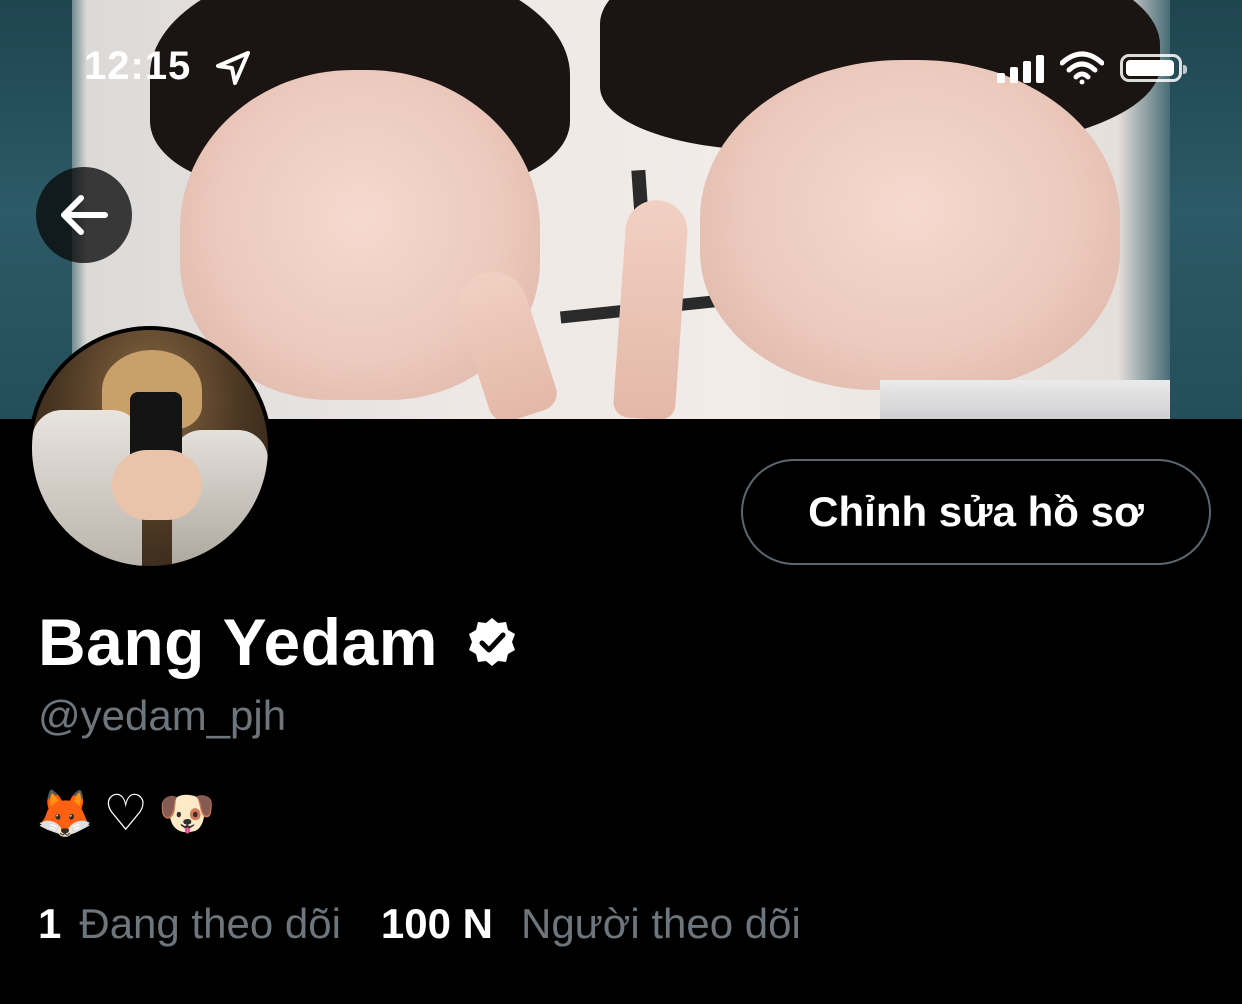 The width and height of the screenshot is (1242, 1004). I want to click on avatar, so click(150, 448).